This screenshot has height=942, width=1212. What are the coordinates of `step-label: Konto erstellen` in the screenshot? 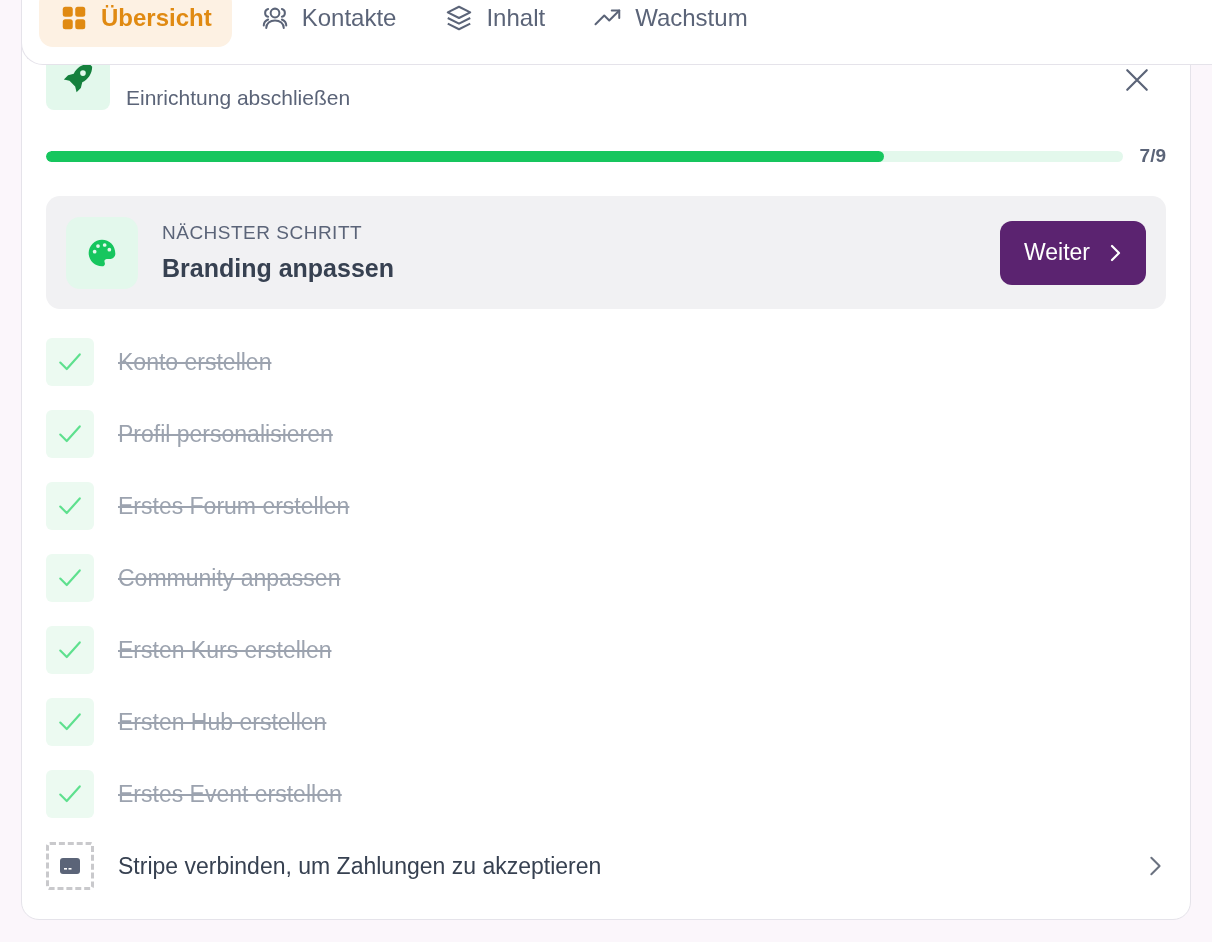 It's located at (195, 362).